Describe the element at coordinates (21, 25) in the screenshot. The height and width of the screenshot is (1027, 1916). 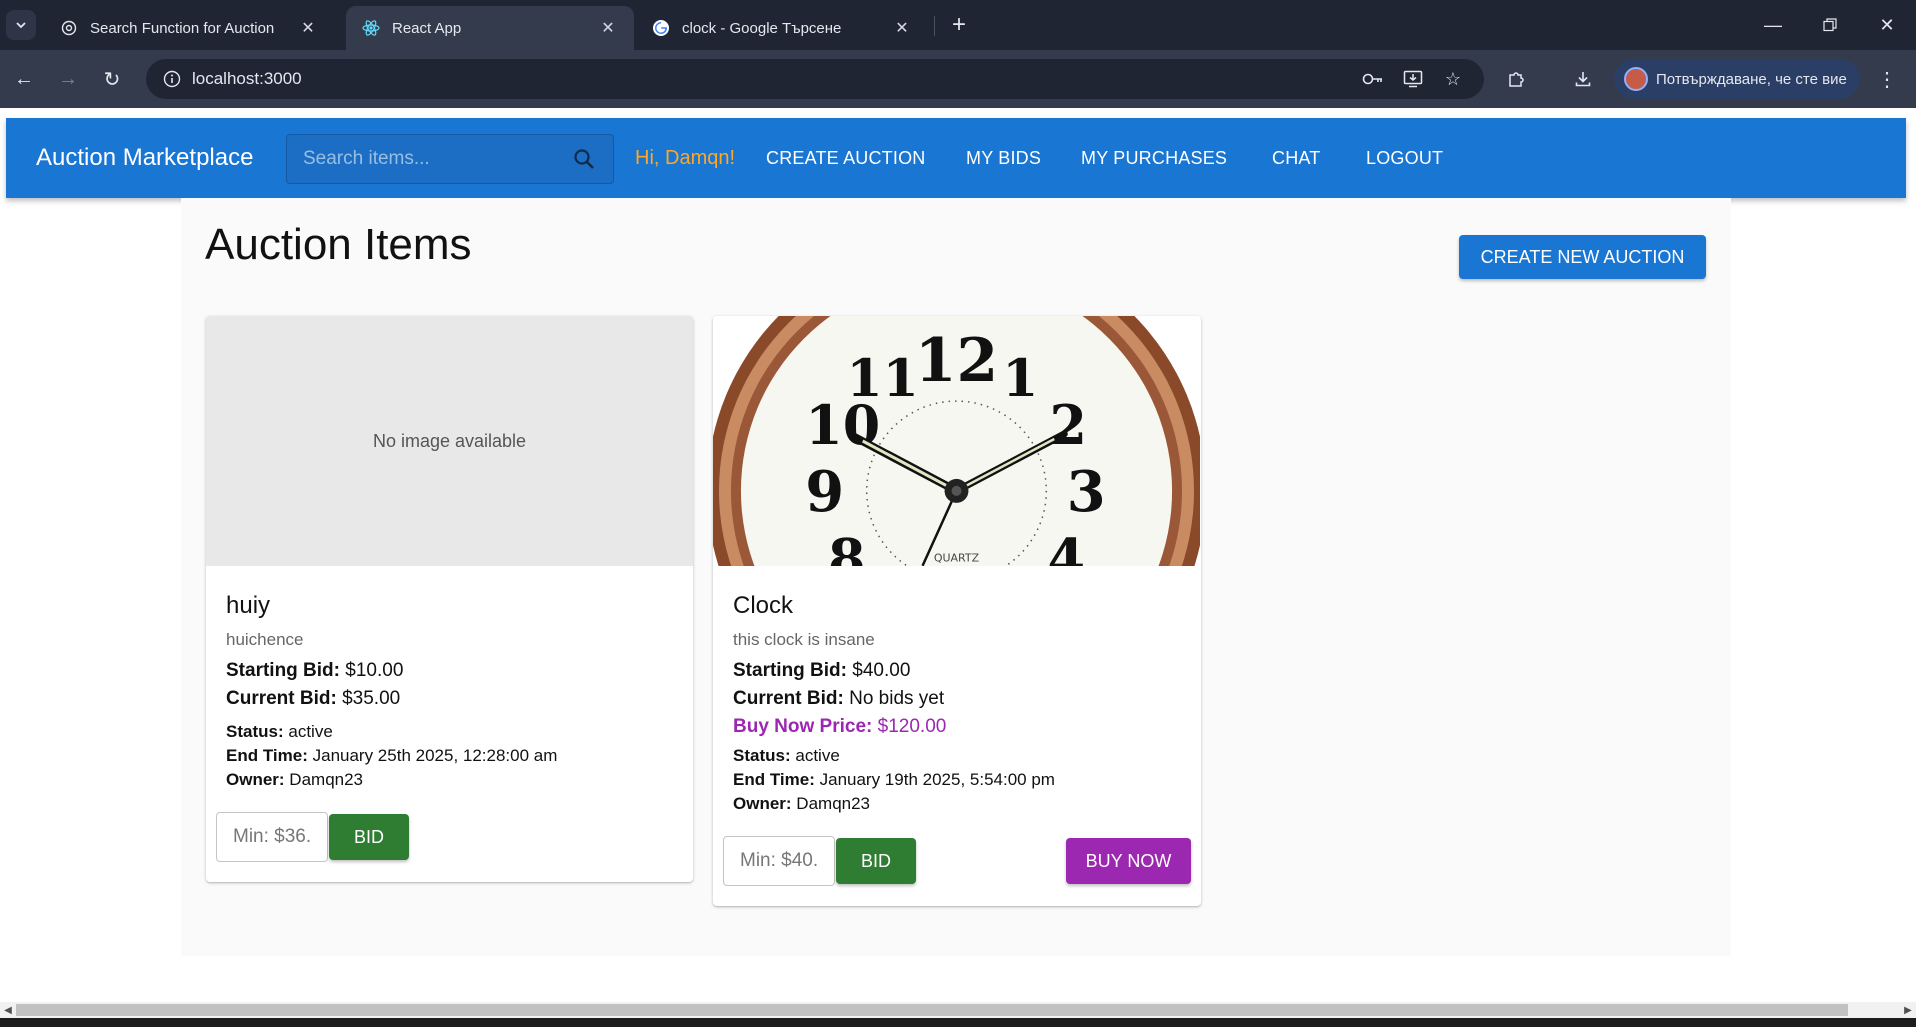
I see `tab-search-button` at that location.